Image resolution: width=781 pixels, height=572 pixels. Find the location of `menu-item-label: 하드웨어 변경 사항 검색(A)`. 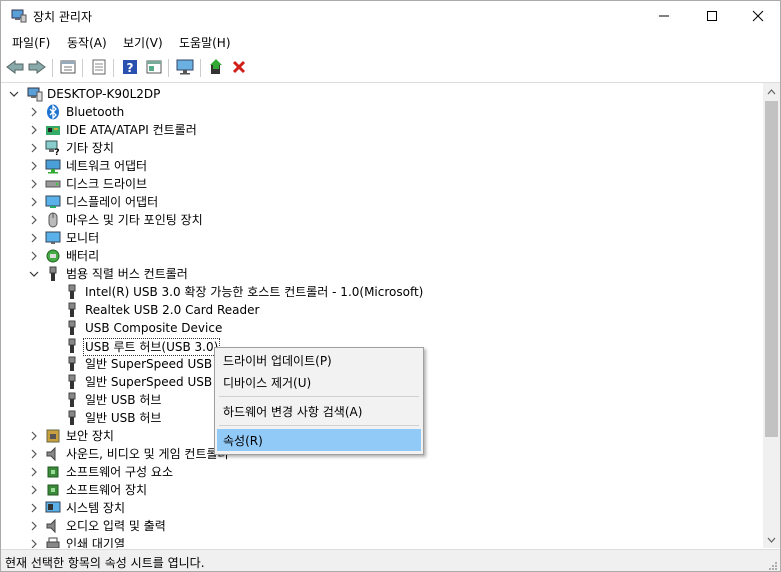

menu-item-label: 하드웨어 변경 사항 검색(A) is located at coordinates (293, 411).